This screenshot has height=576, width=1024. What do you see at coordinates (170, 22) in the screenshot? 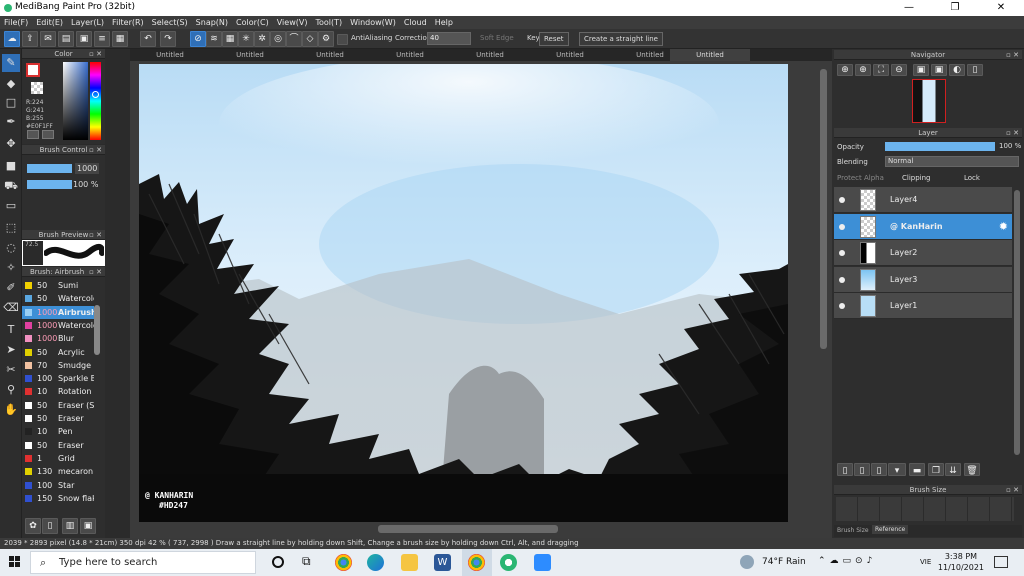
I see `menu-select: Select(S)` at bounding box center [170, 22].